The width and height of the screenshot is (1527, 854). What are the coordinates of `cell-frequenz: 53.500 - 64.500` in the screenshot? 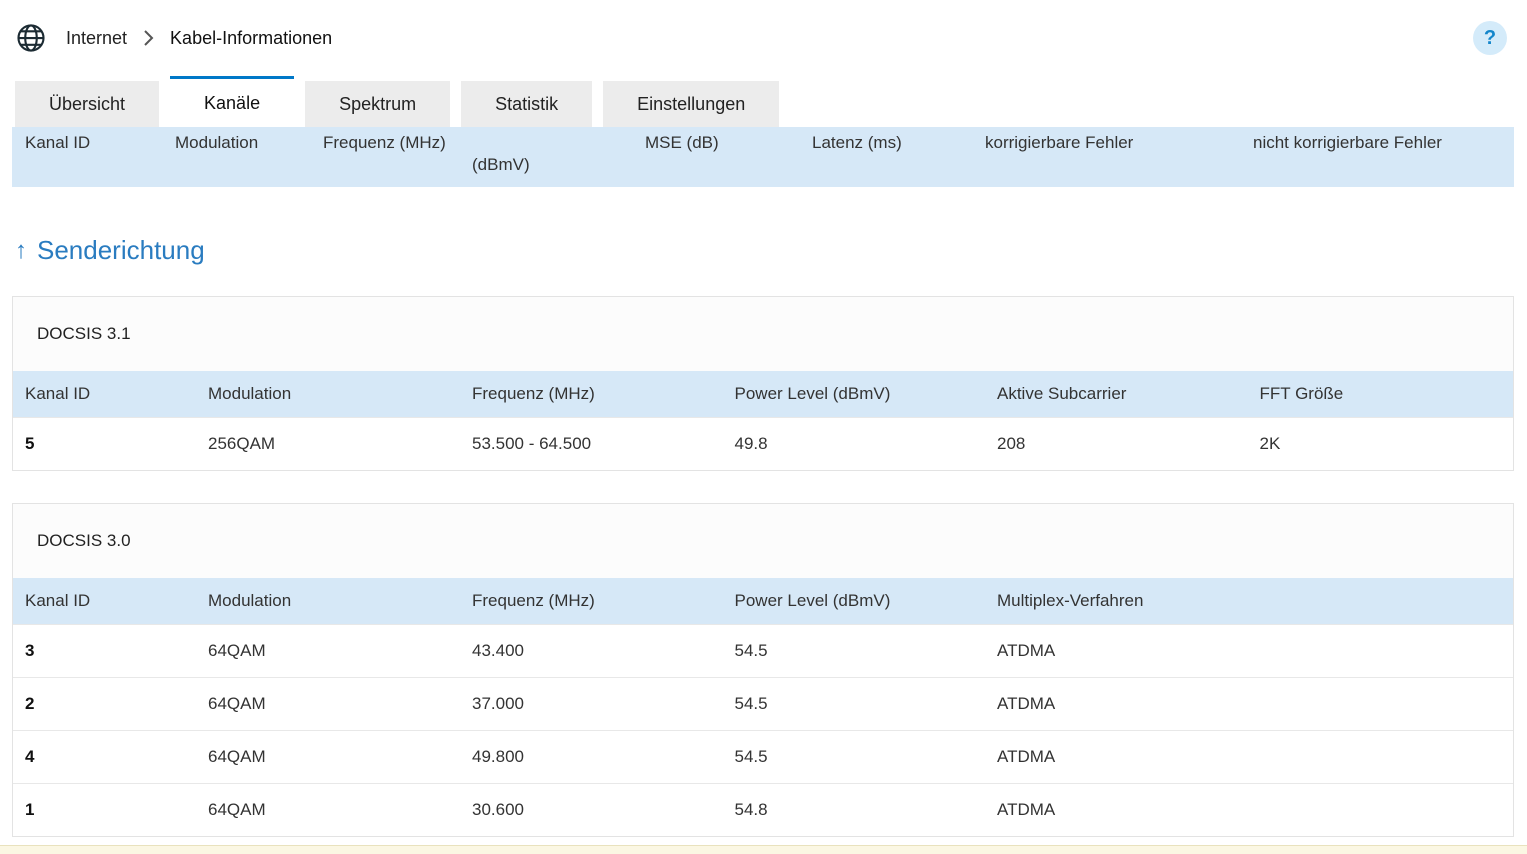 It's located at (591, 443).